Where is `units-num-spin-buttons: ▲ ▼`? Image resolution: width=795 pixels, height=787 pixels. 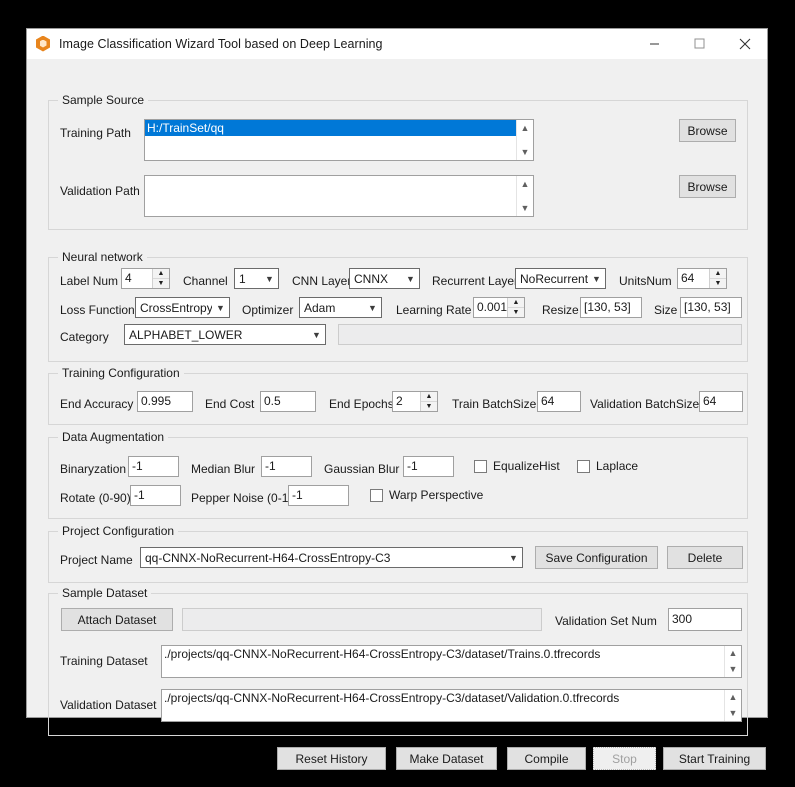
units-num-spin-buttons: ▲ ▼ is located at coordinates (717, 278).